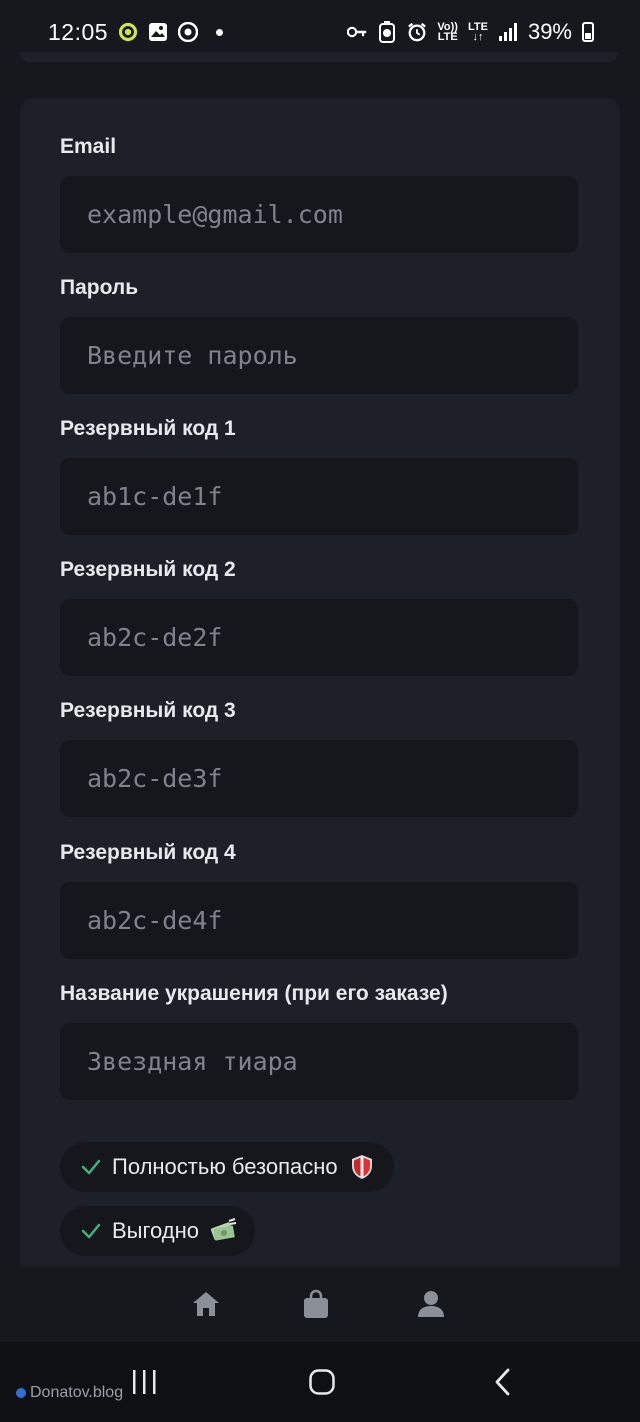 The image size is (640, 1422). I want to click on system-navigation, so click(320, 1382).